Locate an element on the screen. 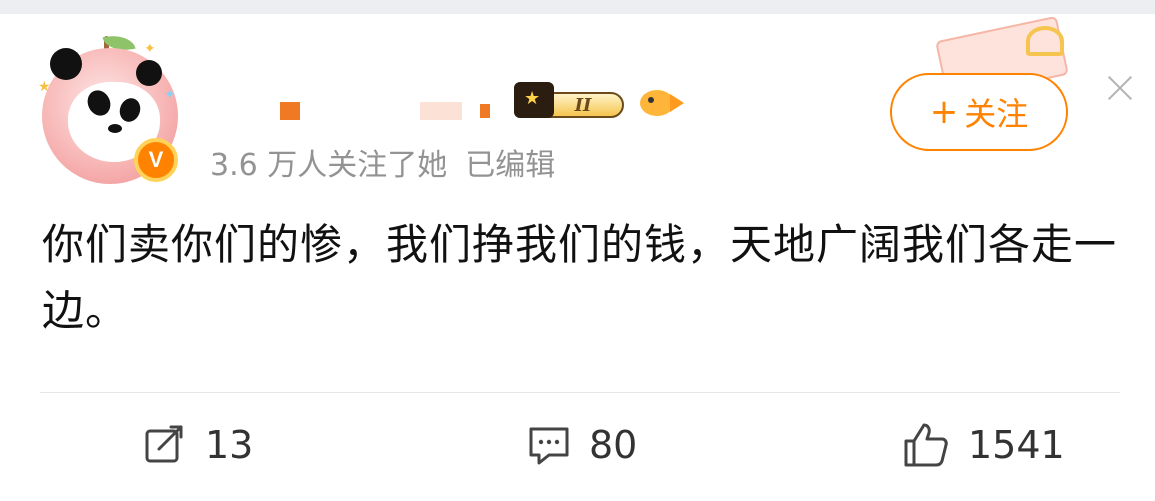 This screenshot has height=501, width=1155. repost-count: 13 is located at coordinates (229, 445).